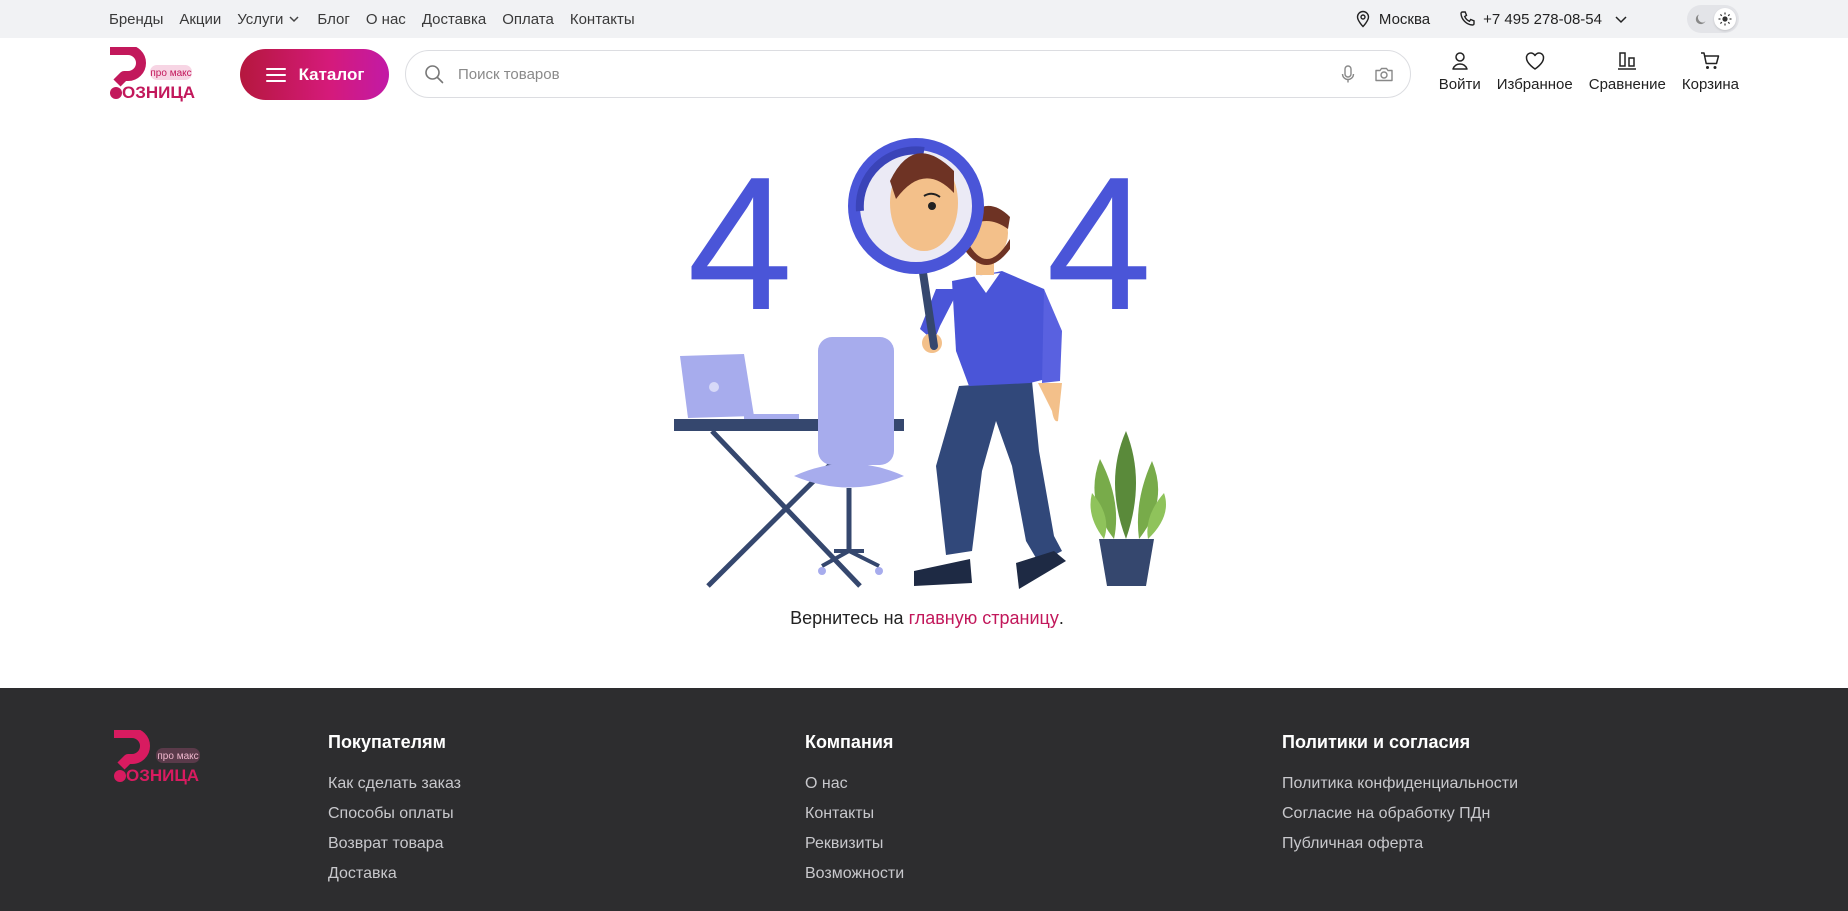 The height and width of the screenshot is (911, 1848). What do you see at coordinates (1128, 508) in the screenshot?
I see `potted-plant` at bounding box center [1128, 508].